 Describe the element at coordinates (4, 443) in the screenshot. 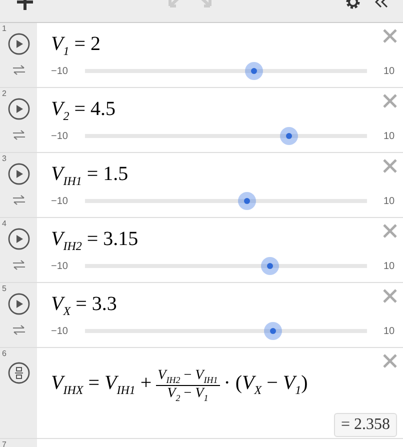

I see `row-number: 7` at that location.